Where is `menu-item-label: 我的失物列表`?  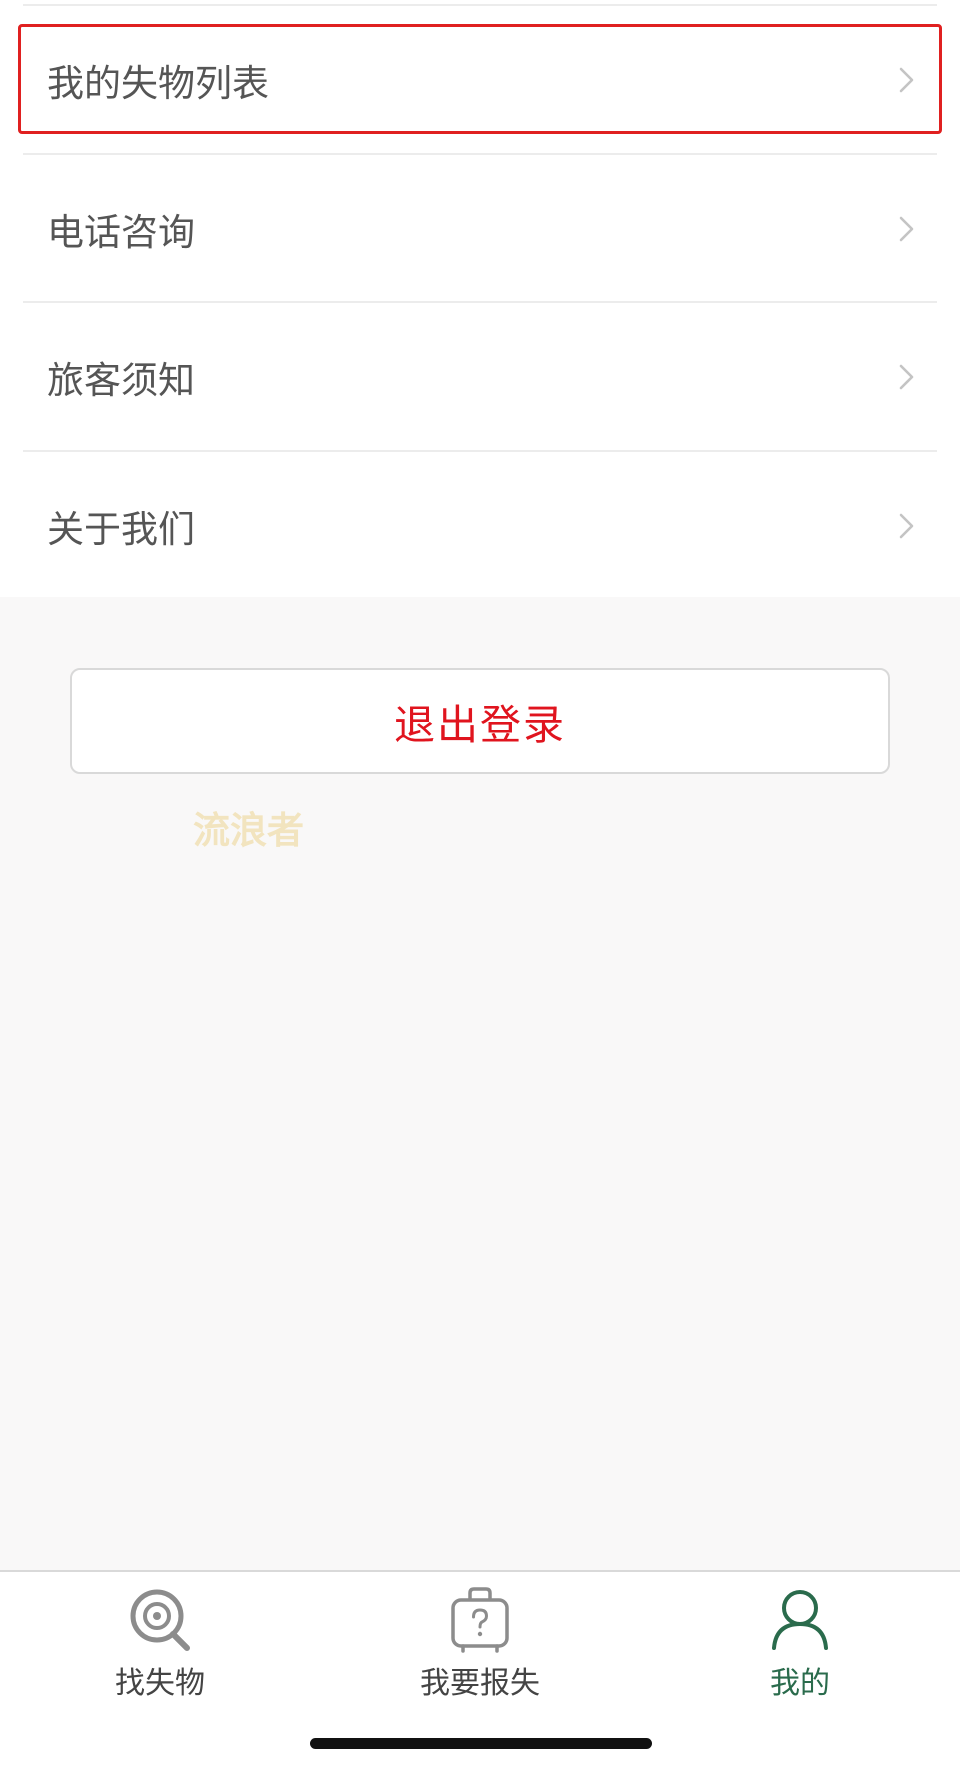 menu-item-label: 我的失物列表 is located at coordinates (158, 83).